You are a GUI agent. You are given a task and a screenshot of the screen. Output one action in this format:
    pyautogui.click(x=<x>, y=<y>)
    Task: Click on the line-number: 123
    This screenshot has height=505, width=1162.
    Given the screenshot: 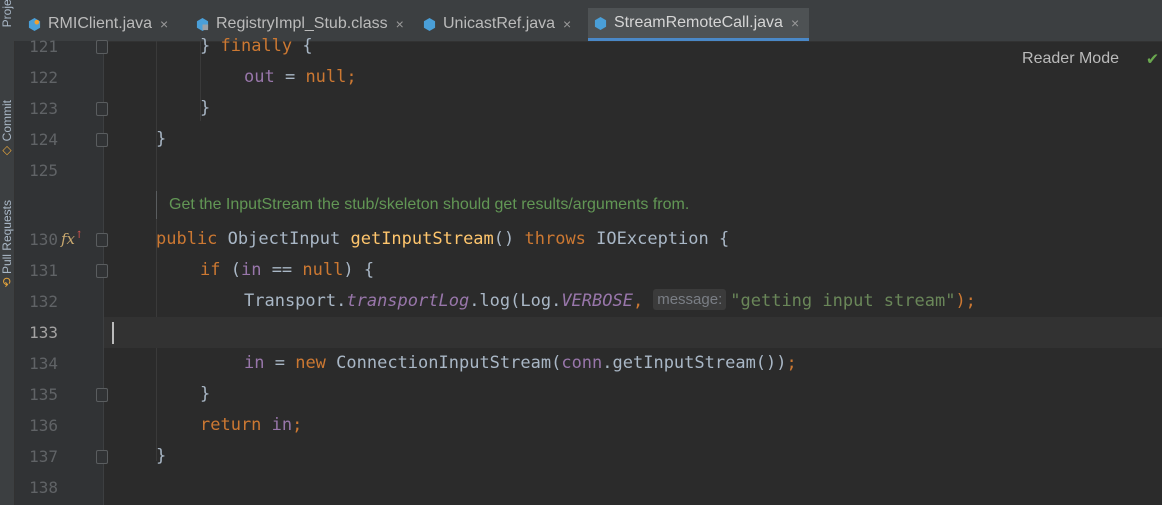 What is the action you would take?
    pyautogui.click(x=43, y=108)
    